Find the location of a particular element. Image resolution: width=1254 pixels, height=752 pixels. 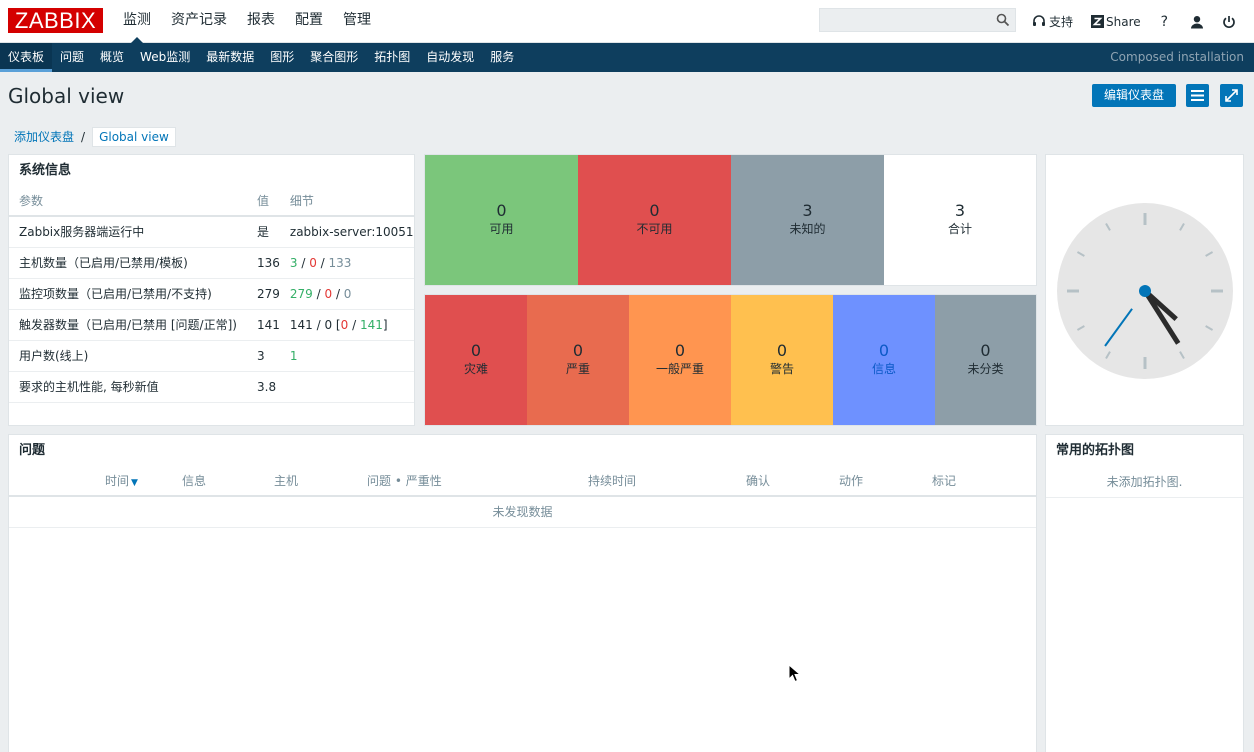

headset-icon is located at coordinates (1039, 20).